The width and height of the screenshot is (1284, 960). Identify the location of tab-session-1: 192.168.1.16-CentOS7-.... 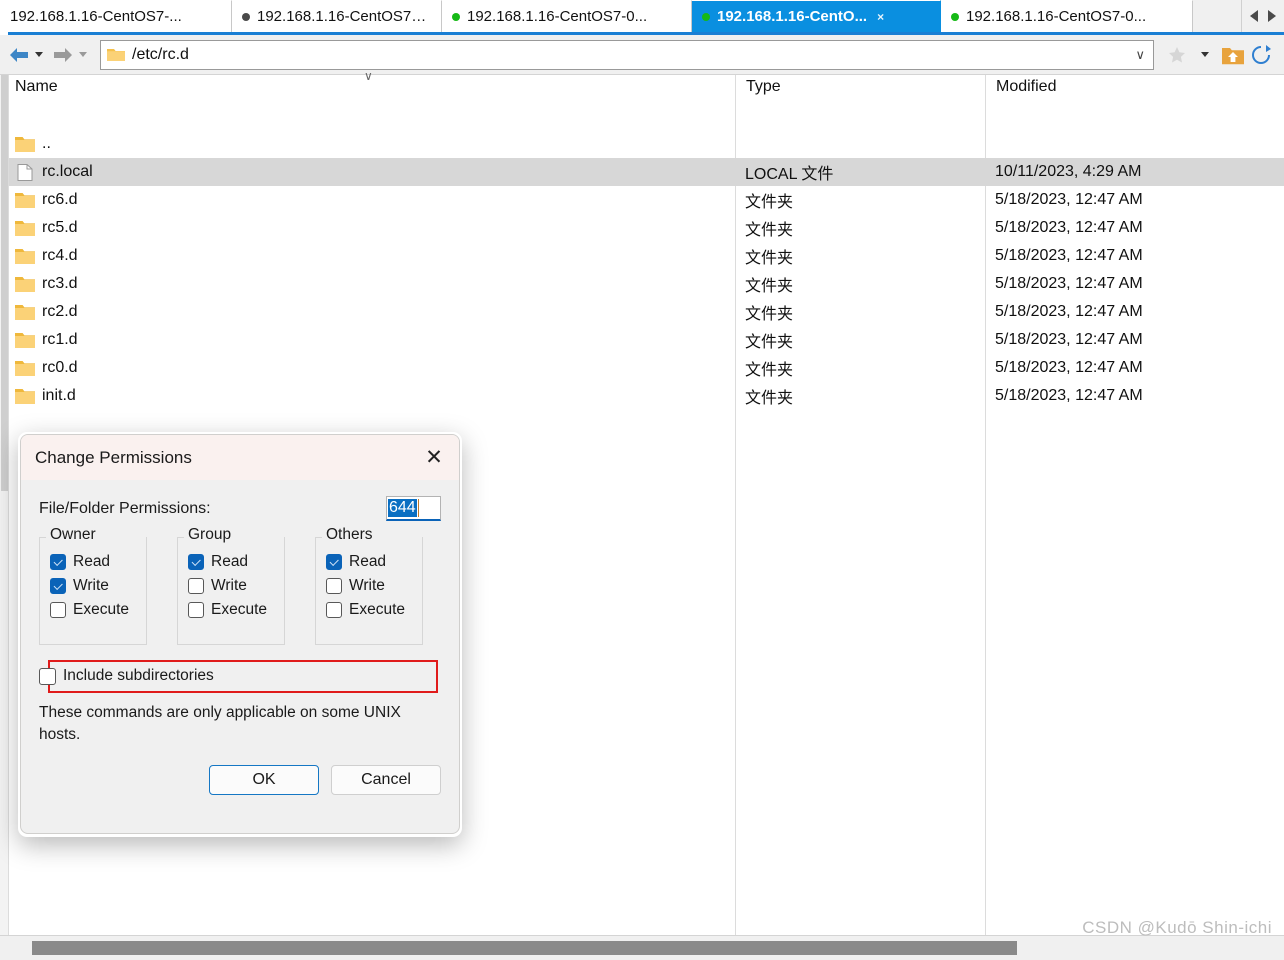
(116, 16).